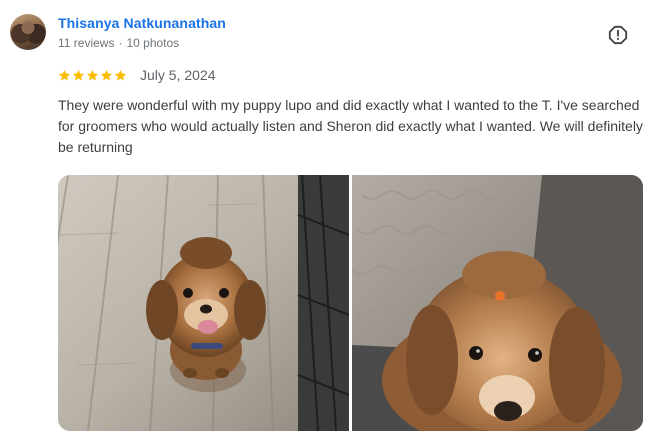 The width and height of the screenshot is (666, 443). I want to click on rating-row: July 5, 2024, so click(137, 75).